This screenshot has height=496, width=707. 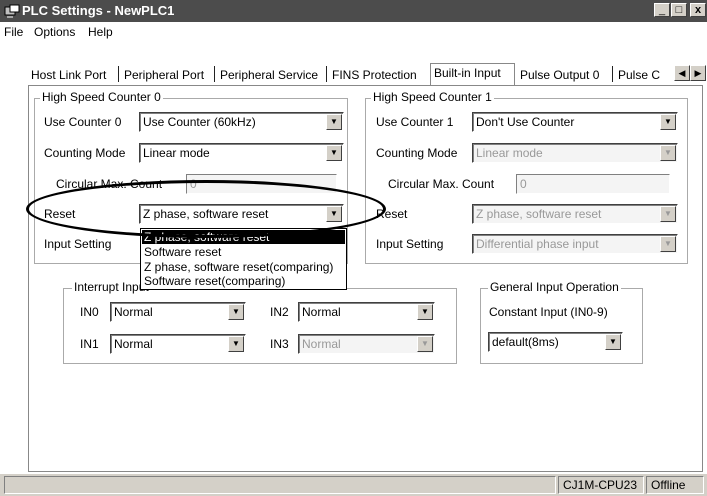 What do you see at coordinates (353, 32) in the screenshot?
I see `menu-bar: File Options Help` at bounding box center [353, 32].